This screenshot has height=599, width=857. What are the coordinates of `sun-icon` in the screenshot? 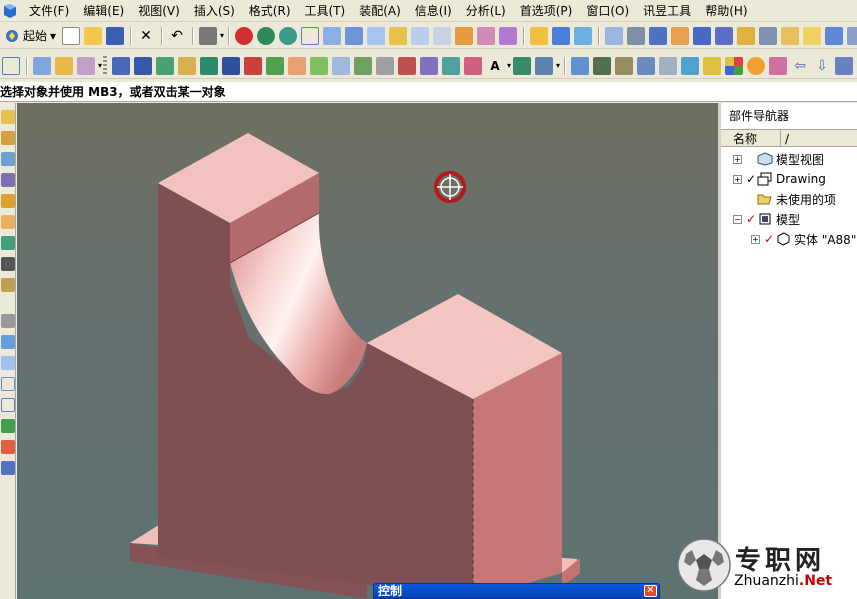 It's located at (756, 65).